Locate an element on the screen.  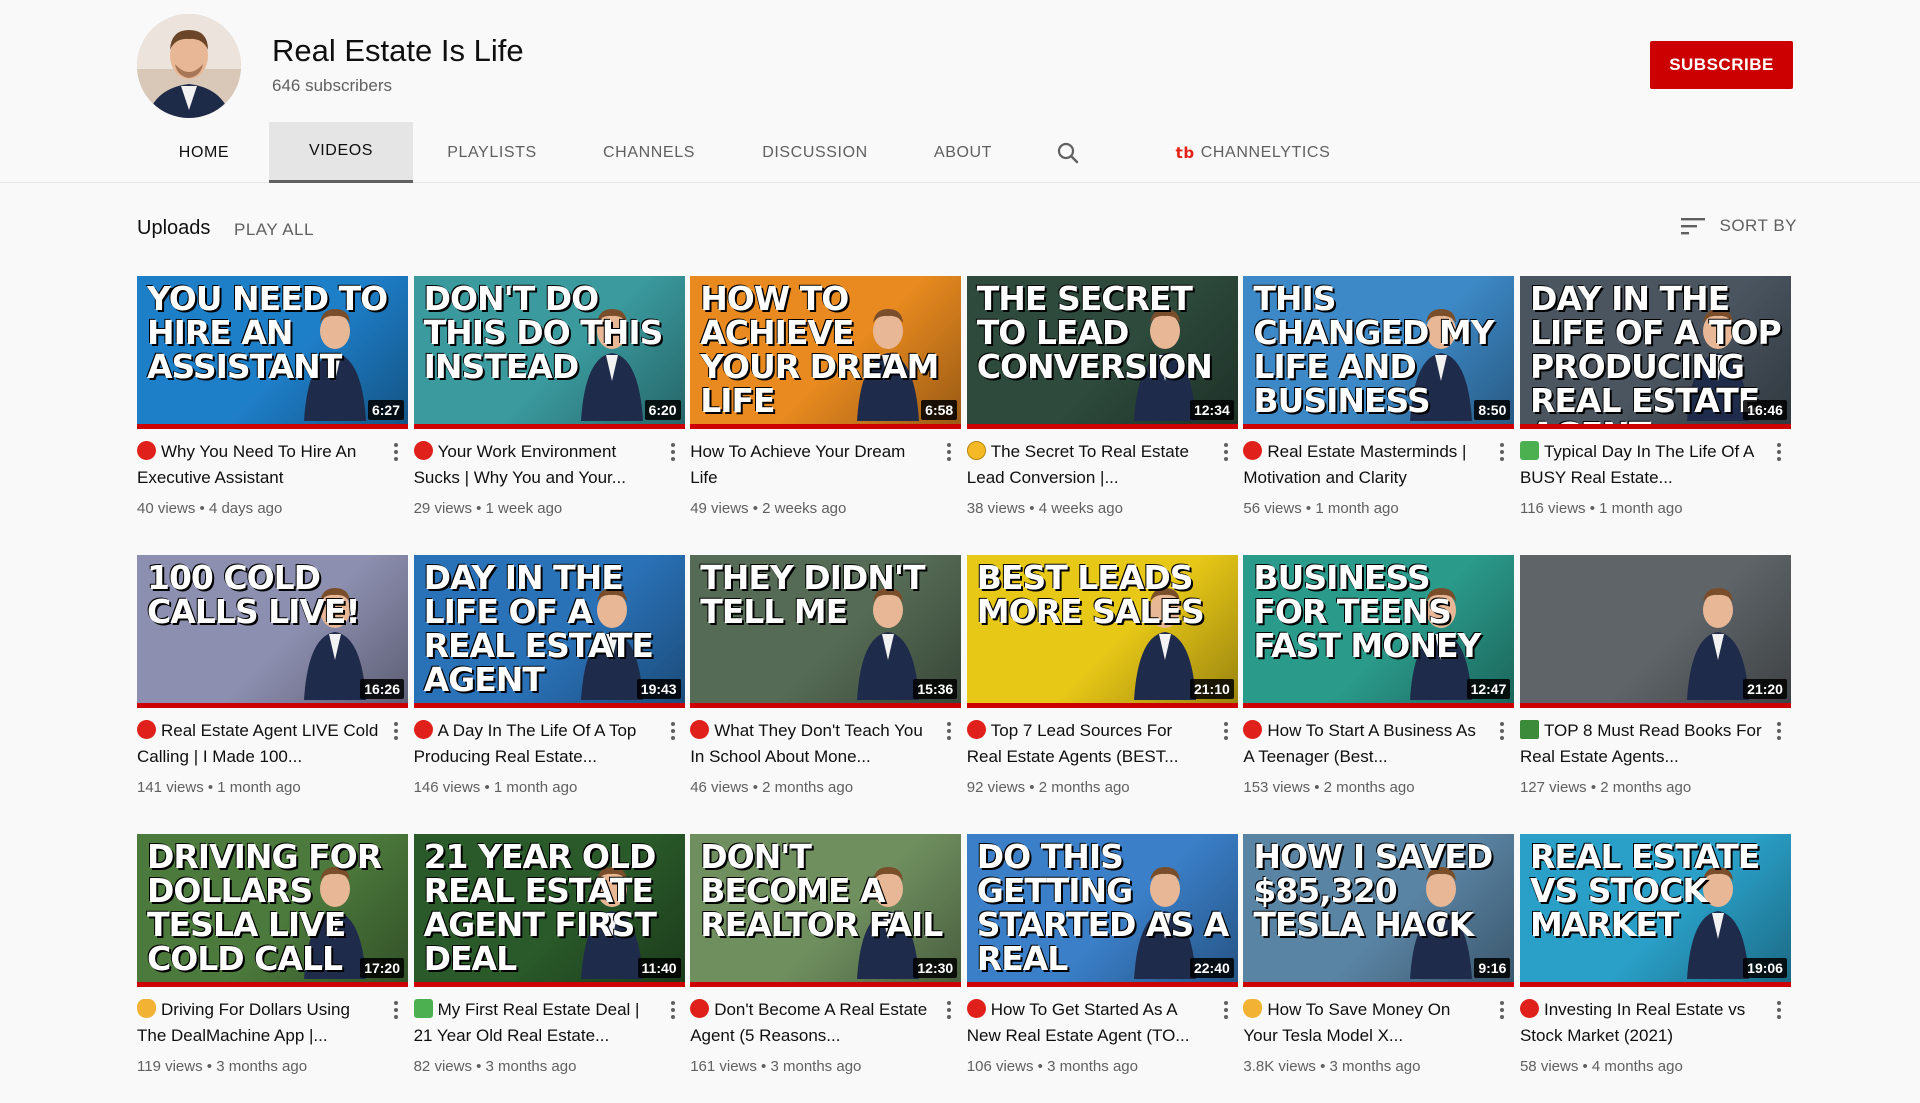
tab-about: ABOUT is located at coordinates (963, 152).